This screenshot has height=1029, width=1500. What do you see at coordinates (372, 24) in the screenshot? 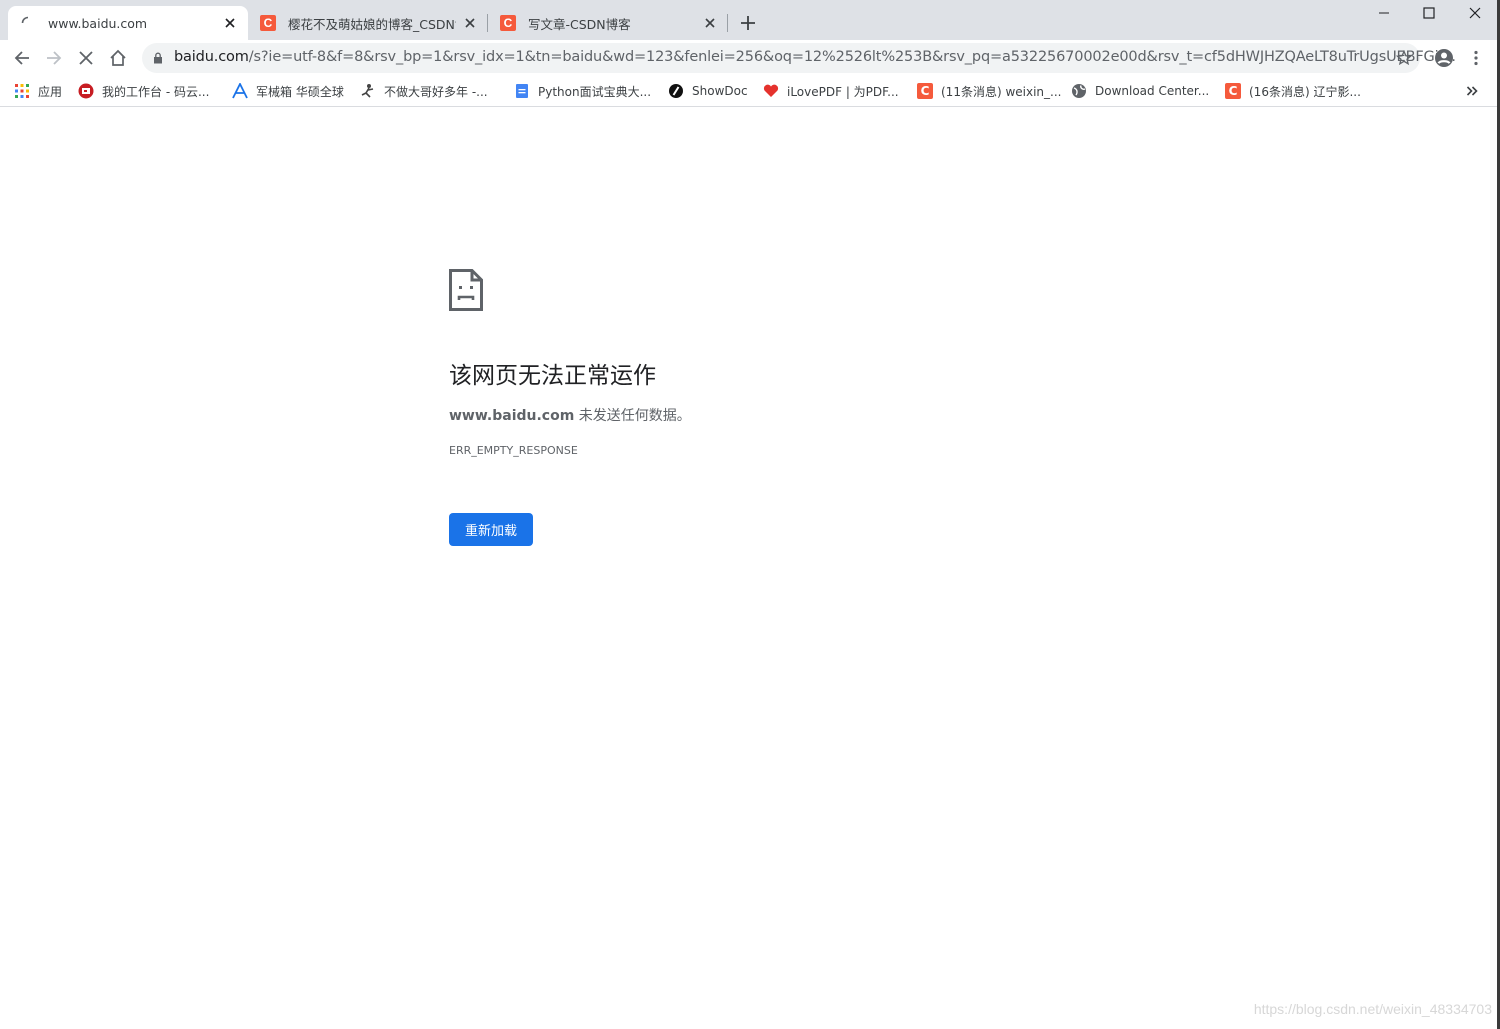
I see `tab-title: 樱花不及萌姑娘的博客_CSDN博` at bounding box center [372, 24].